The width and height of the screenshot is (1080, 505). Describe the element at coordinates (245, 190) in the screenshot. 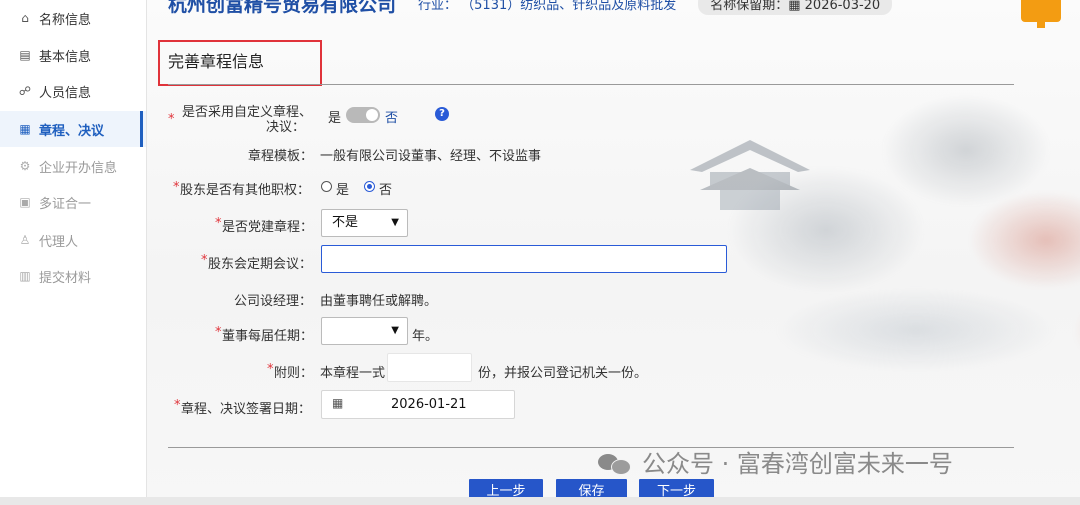

I see `shareholder-powers-label: 股东是否有其他职权：` at that location.